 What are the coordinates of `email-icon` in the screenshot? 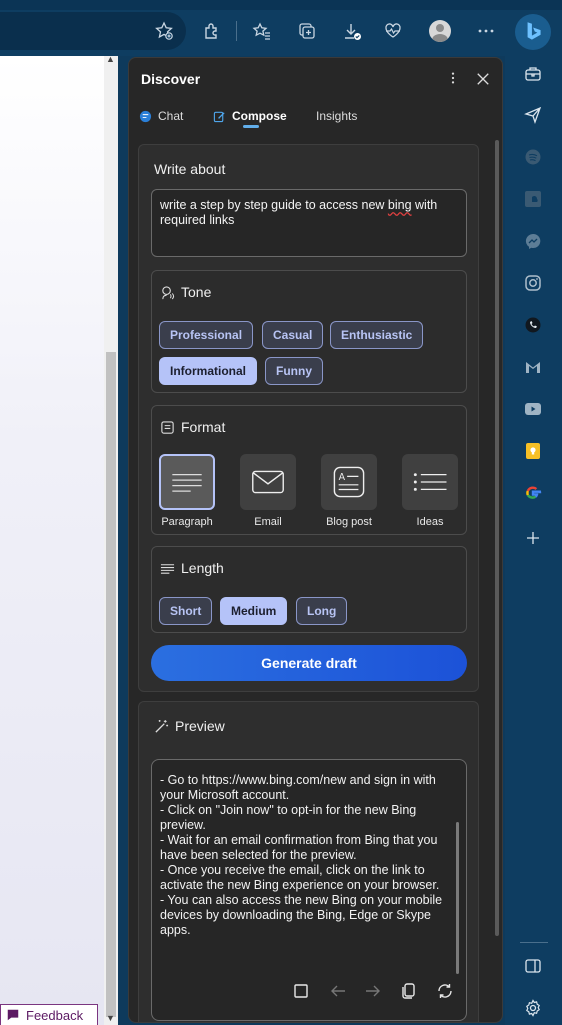 It's located at (268, 482).